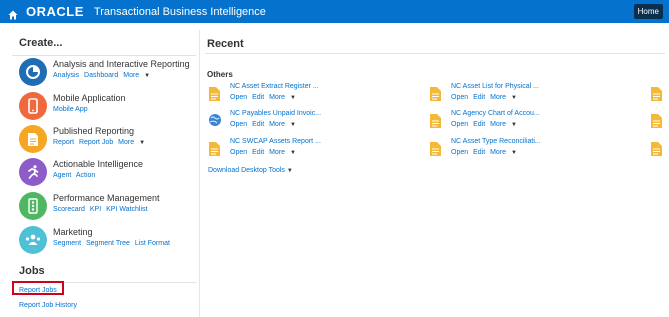 This screenshot has height=317, width=669. What do you see at coordinates (648, 11) in the screenshot?
I see `home-button: Home` at bounding box center [648, 11].